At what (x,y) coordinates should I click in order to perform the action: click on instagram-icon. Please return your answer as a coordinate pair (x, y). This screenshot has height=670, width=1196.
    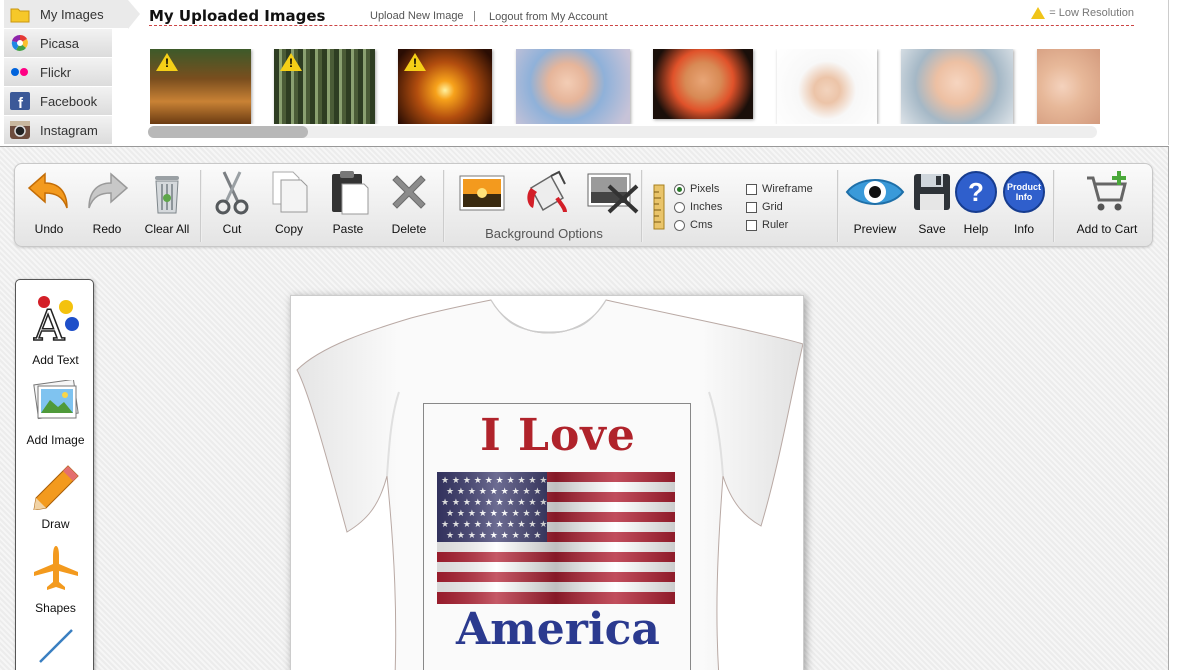
    Looking at the image, I should click on (20, 130).